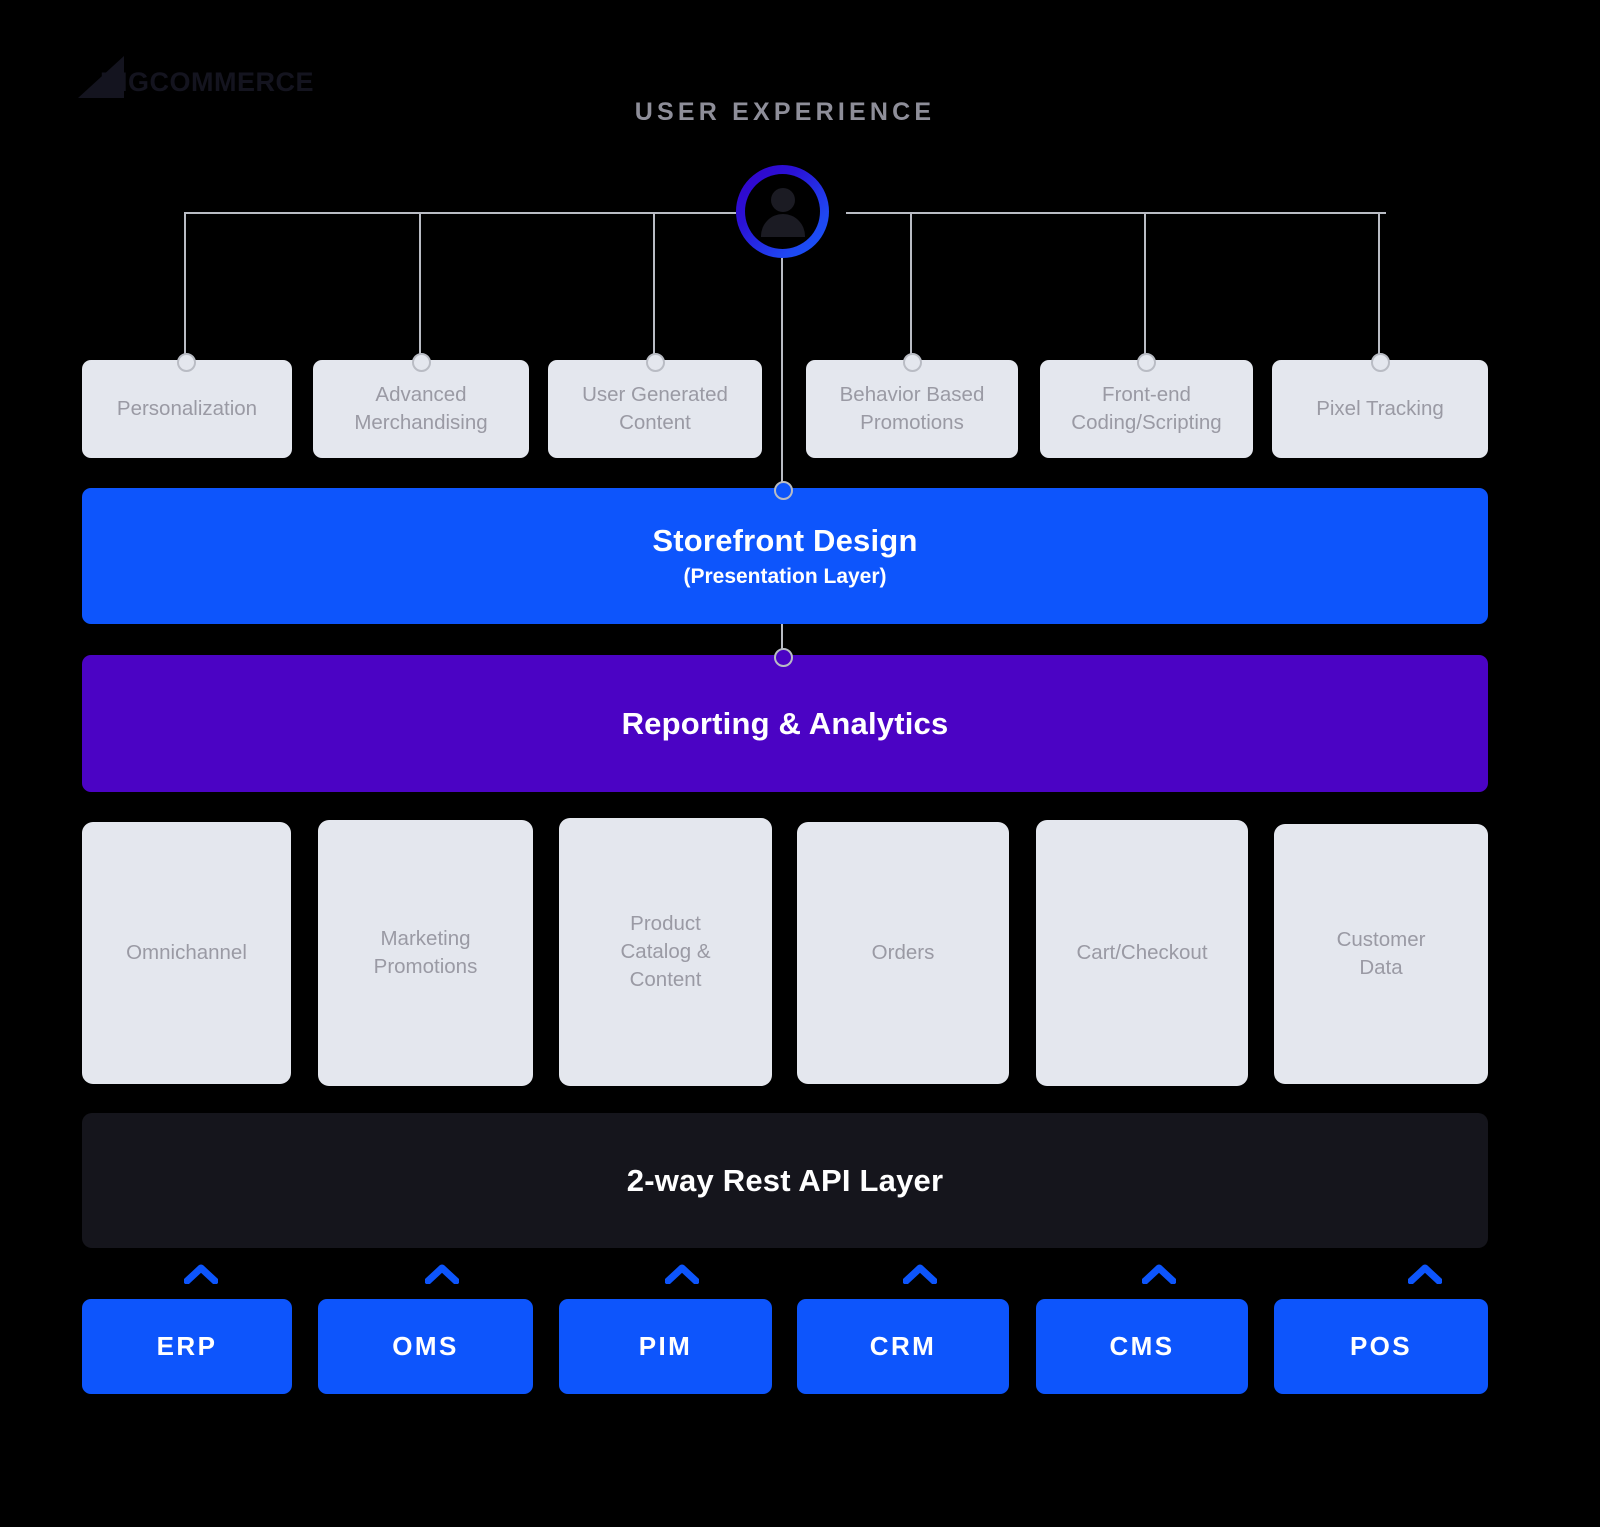 This screenshot has height=1527, width=1600. Describe the element at coordinates (1142, 953) in the screenshot. I see `mid-card-cart-checkout: Cart/Checkout` at that location.